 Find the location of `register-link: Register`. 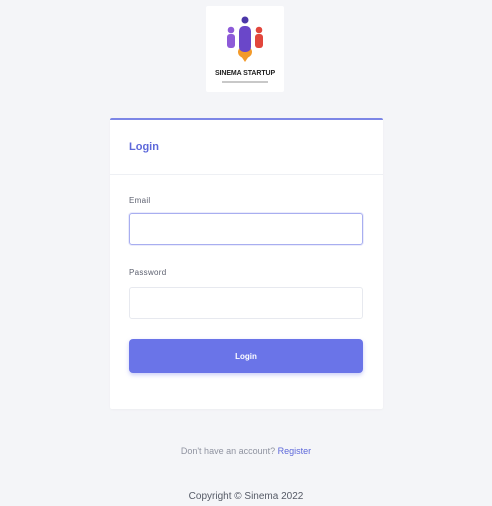

register-link: Register is located at coordinates (295, 451).